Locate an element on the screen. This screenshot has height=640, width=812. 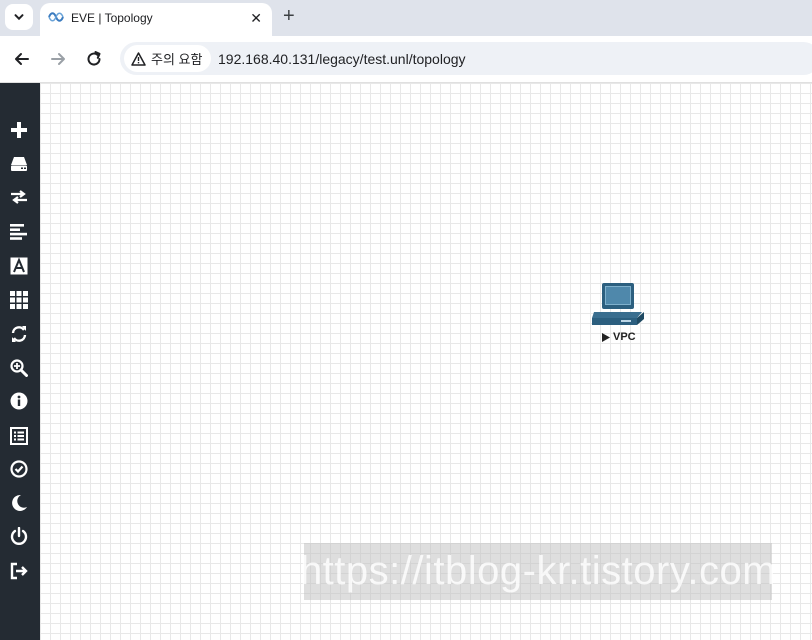
info-icon is located at coordinates (19, 401).